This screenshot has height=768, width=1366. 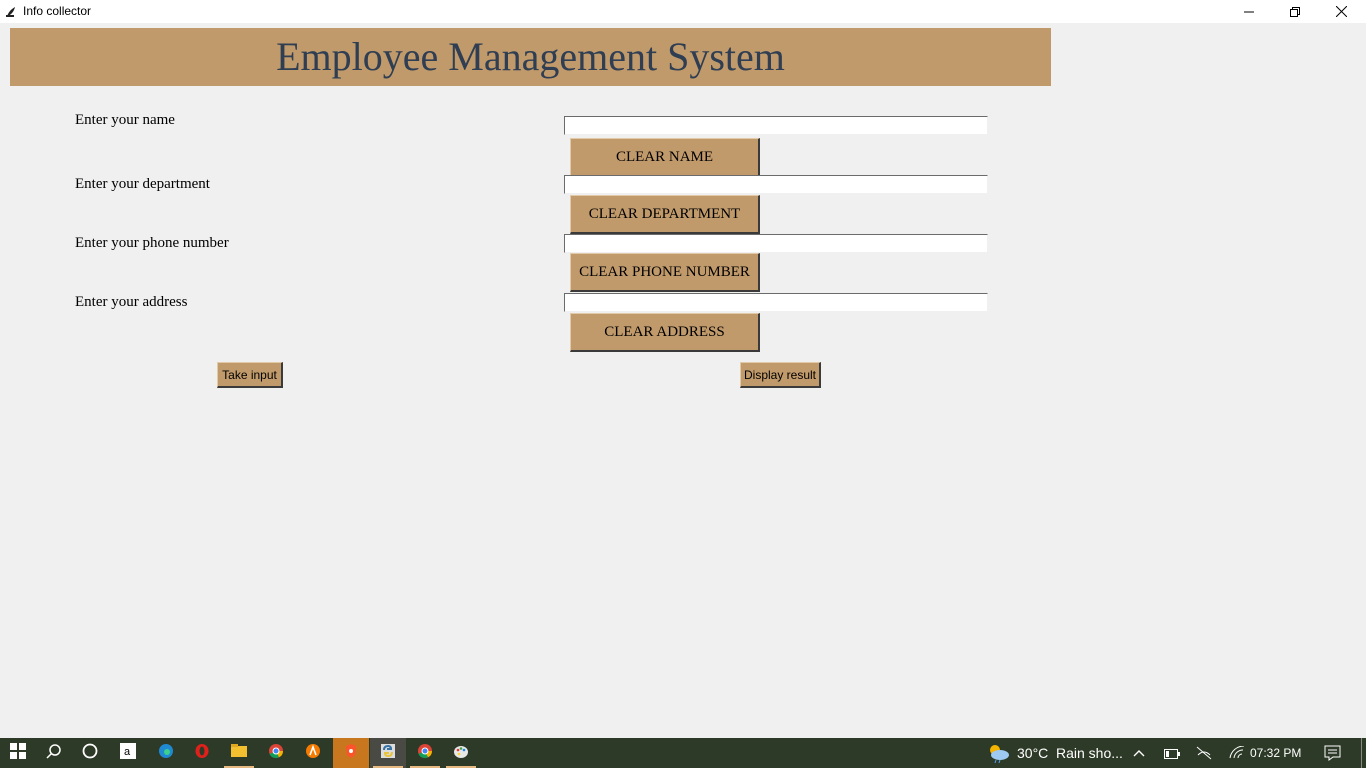 I want to click on chrome-app, so click(x=276, y=753).